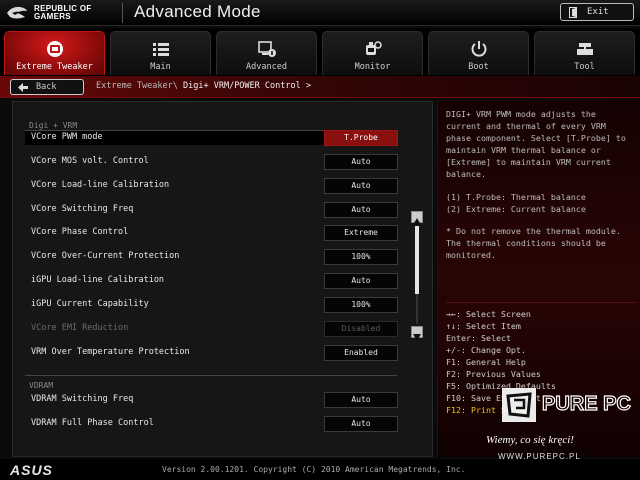  Describe the element at coordinates (486, 362) in the screenshot. I see `key-hint: F1: General Help` at that location.